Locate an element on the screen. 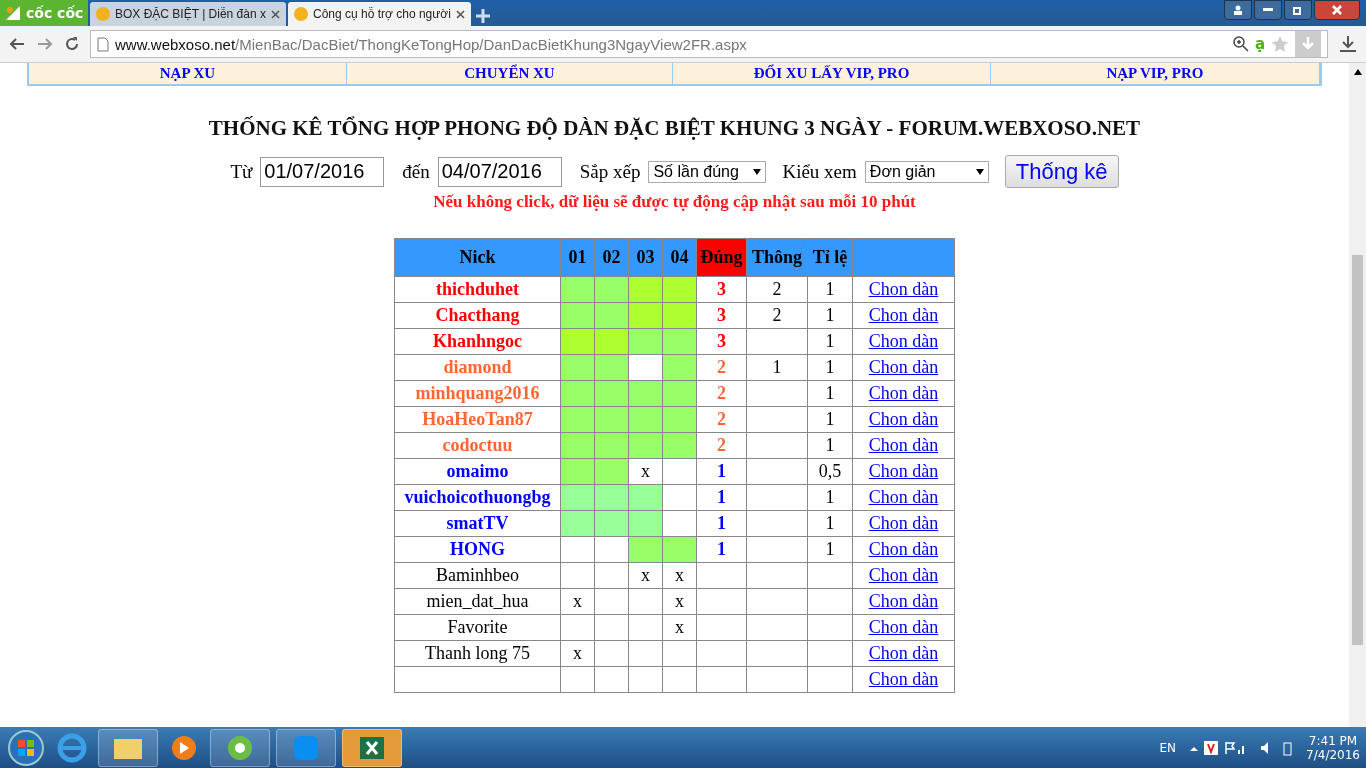  url-text: www.webxoso.net/MienBac/DacBiet/ThongKeTongHop/DanDacBietKhung3NgayView2FR.aspx is located at coordinates (431, 44).